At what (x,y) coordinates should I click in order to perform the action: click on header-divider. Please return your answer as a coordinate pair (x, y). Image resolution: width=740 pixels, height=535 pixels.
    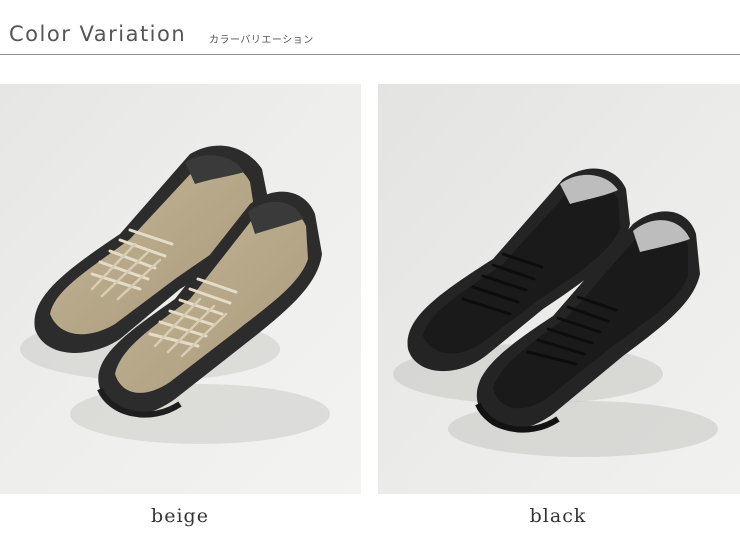
    Looking at the image, I should click on (370, 54).